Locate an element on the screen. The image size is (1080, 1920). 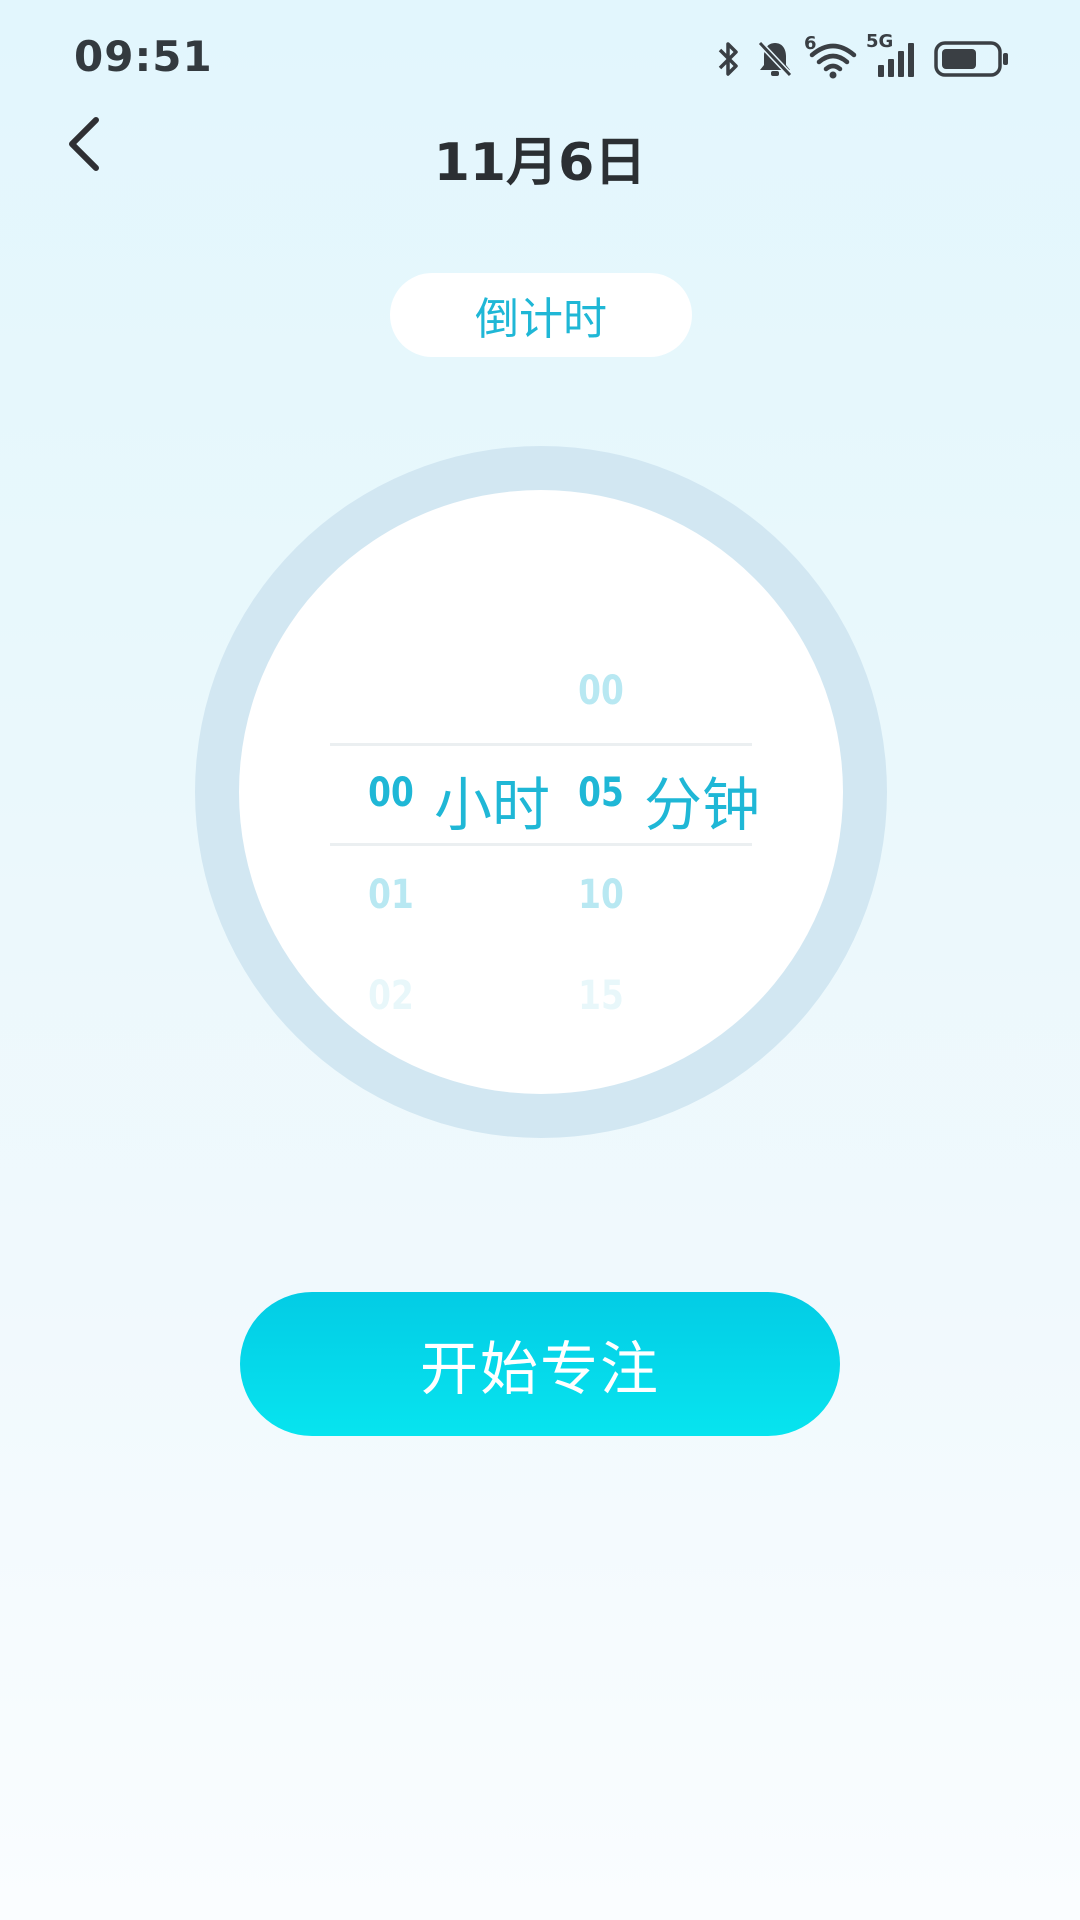
hour-option: 01 is located at coordinates (391, 895).